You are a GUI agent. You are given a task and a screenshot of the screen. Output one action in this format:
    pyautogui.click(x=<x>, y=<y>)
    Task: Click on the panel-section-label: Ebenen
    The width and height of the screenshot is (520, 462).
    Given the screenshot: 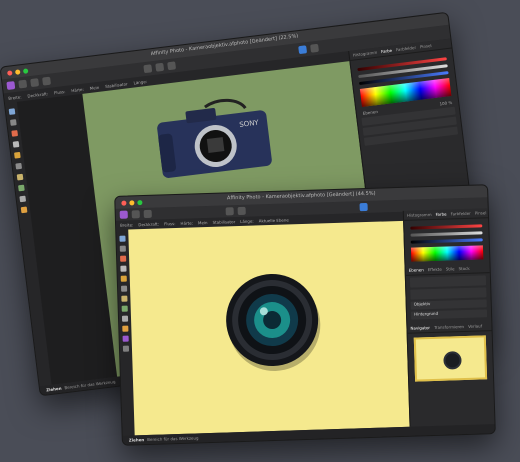 What is the action you would take?
    pyautogui.click(x=370, y=112)
    